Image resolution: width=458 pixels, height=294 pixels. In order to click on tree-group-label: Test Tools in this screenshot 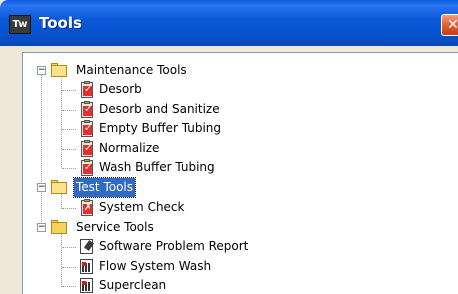, I will do `click(104, 187)`.